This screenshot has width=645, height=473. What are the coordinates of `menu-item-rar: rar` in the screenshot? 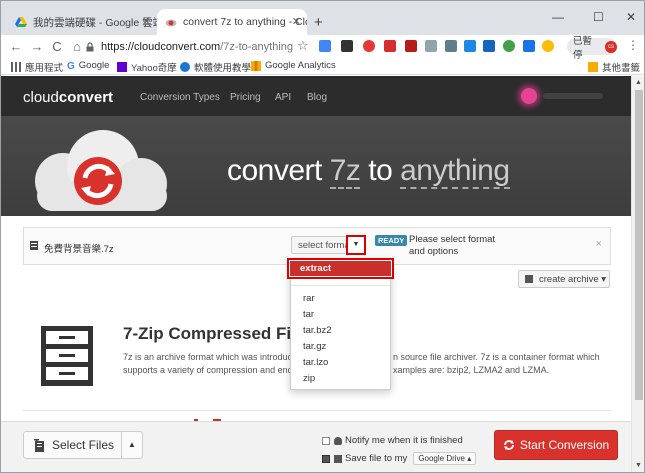 It's located at (309, 298).